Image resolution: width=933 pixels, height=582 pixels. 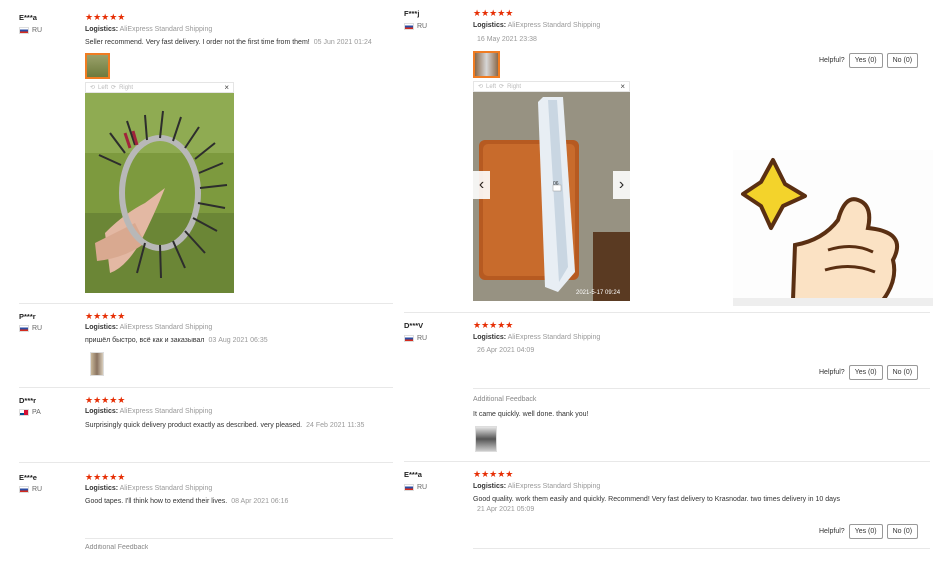 What do you see at coordinates (342, 42) in the screenshot?
I see `review-date: 05 Jun 2021 01:24` at bounding box center [342, 42].